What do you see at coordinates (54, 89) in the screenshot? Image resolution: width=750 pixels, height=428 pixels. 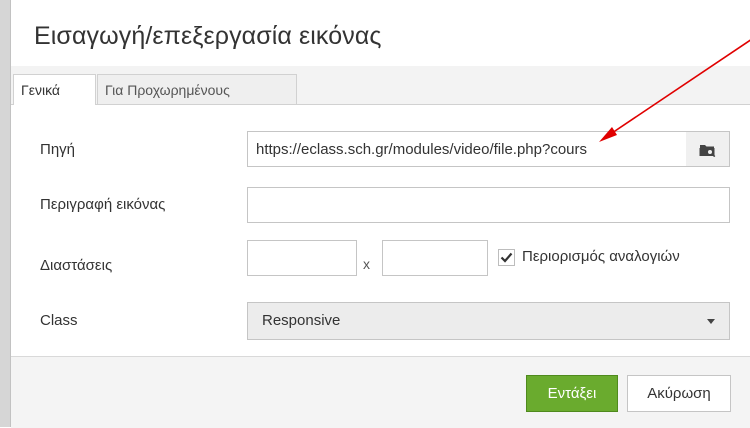 I see `tab-general: Γενικά` at bounding box center [54, 89].